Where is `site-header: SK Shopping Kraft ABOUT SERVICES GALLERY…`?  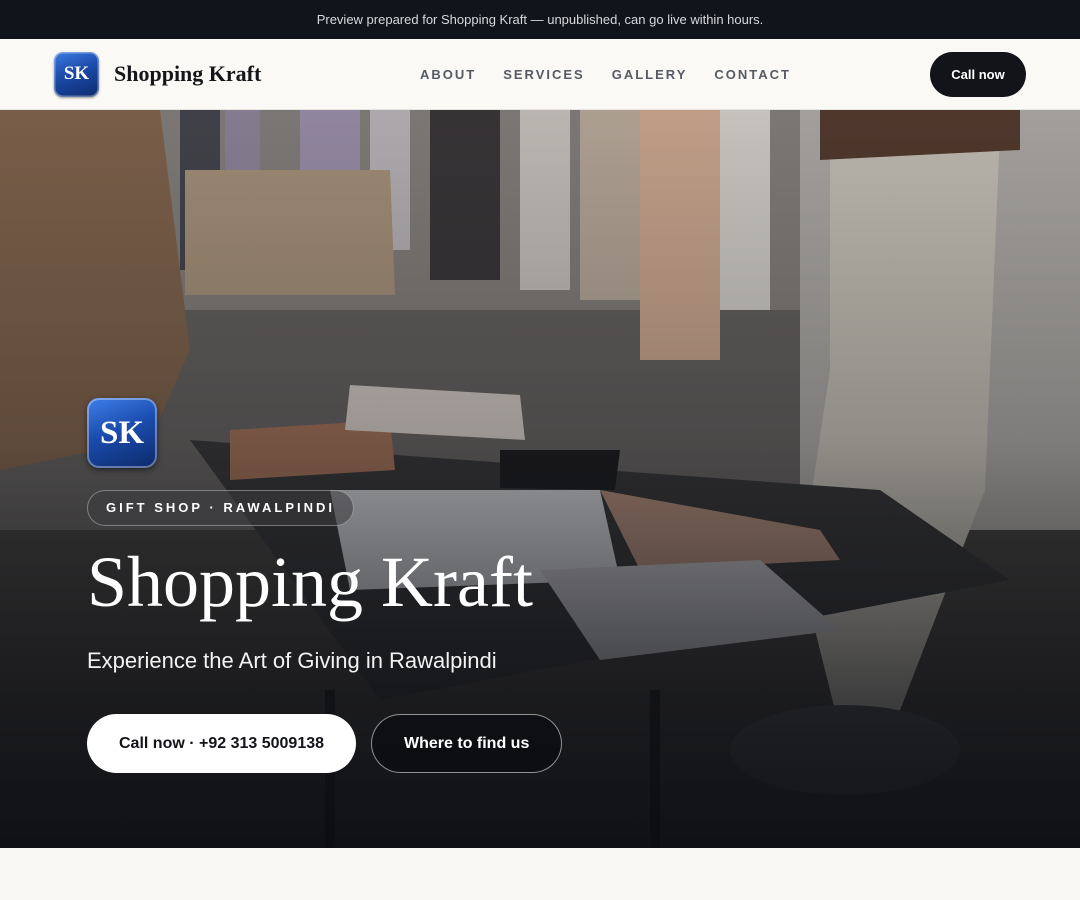 site-header: SK Shopping Kraft ABOUT SERVICES GALLERY… is located at coordinates (540, 74).